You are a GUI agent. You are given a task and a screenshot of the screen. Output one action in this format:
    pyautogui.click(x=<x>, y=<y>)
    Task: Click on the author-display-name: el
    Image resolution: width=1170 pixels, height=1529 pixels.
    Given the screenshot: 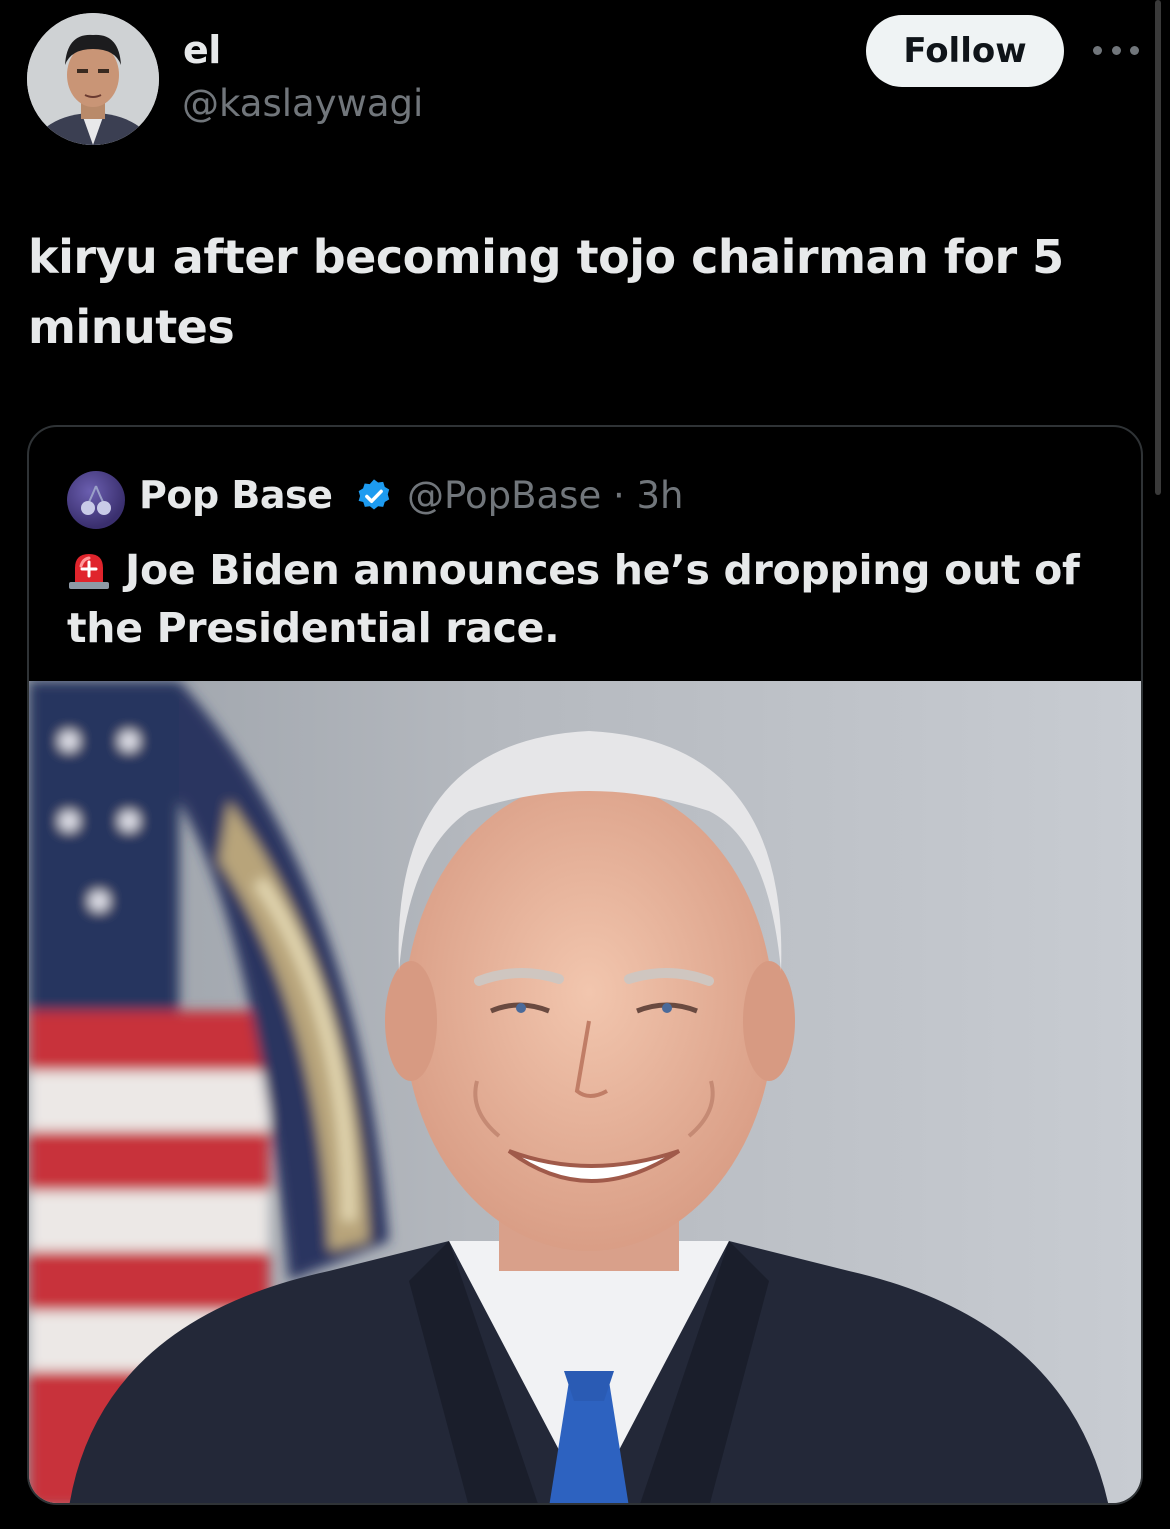 What is the action you would take?
    pyautogui.click(x=202, y=50)
    